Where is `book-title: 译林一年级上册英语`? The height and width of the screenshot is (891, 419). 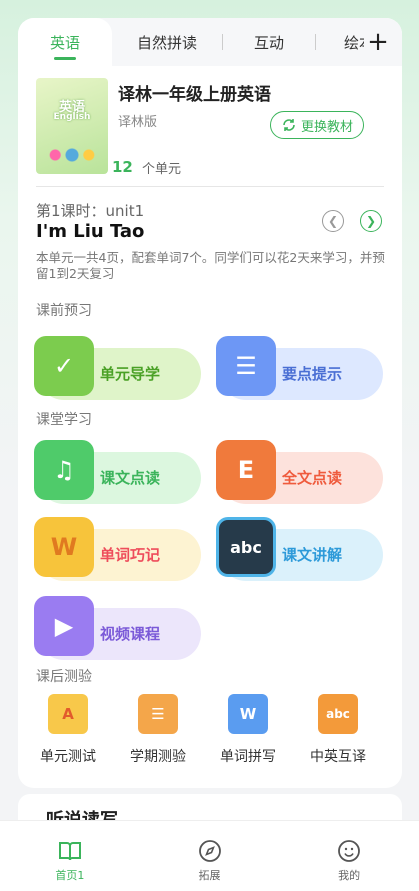 book-title: 译林一年级上册英语 is located at coordinates (194, 95).